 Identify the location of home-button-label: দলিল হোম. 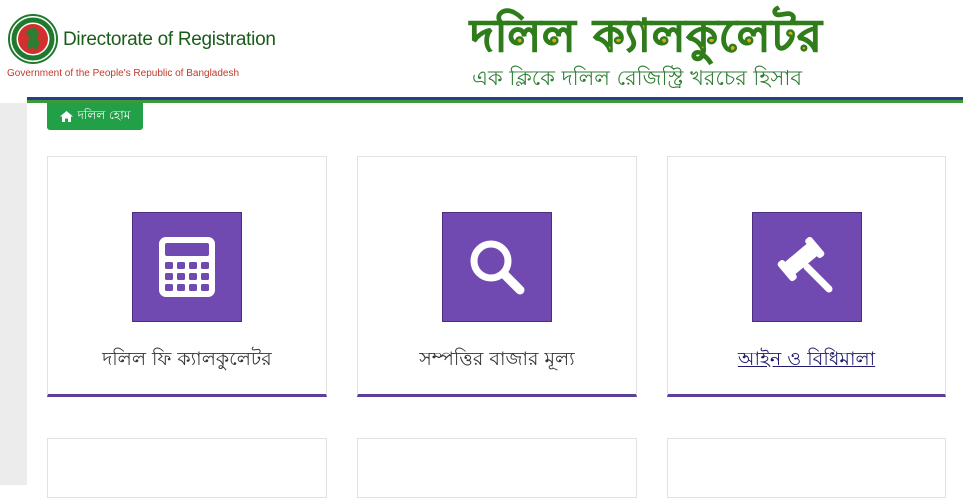
(104, 114).